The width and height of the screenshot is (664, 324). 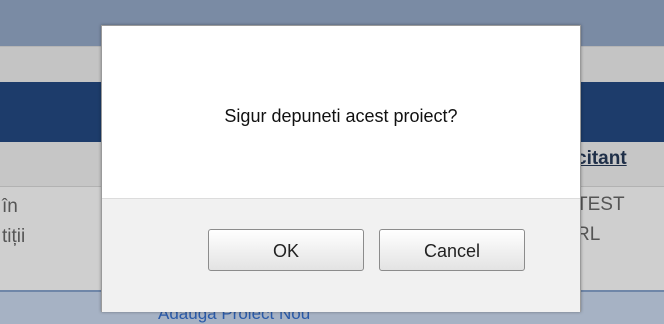 I want to click on bg-right-cell: TEST RL, so click(x=600, y=224).